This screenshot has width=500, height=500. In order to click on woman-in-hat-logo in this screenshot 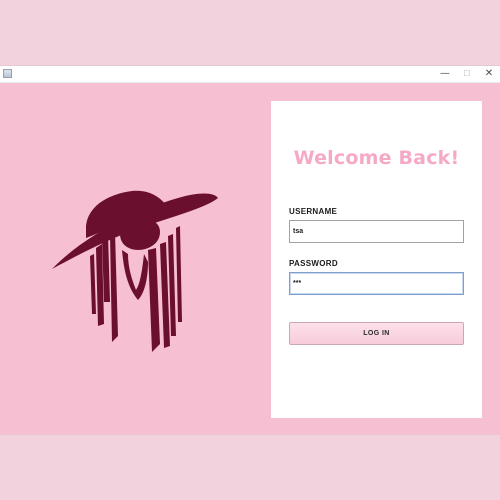, I will do `click(135, 271)`.